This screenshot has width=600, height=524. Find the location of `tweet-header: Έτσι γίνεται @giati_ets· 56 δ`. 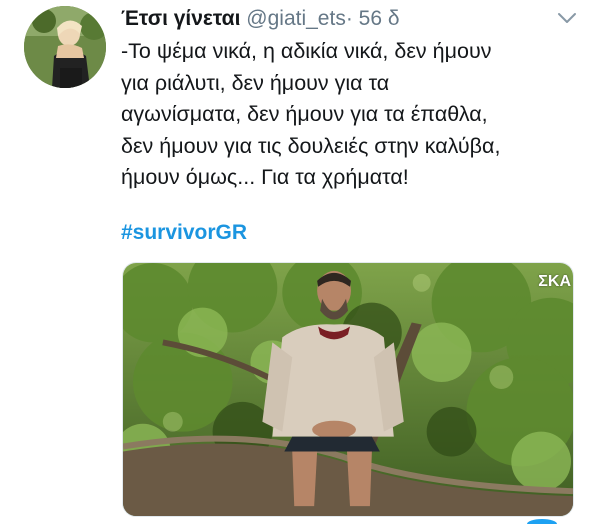

tweet-header: Έτσι γίνεται @giati_ets· 56 δ is located at coordinates (260, 19).